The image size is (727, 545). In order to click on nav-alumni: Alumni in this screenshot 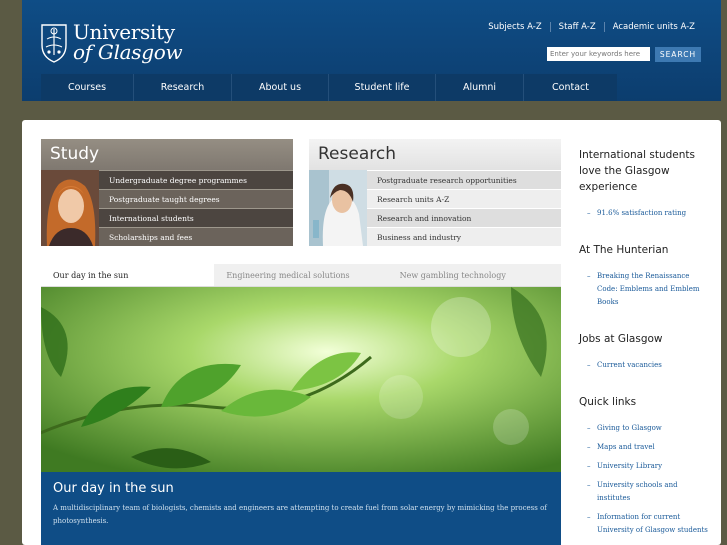, I will do `click(480, 87)`.